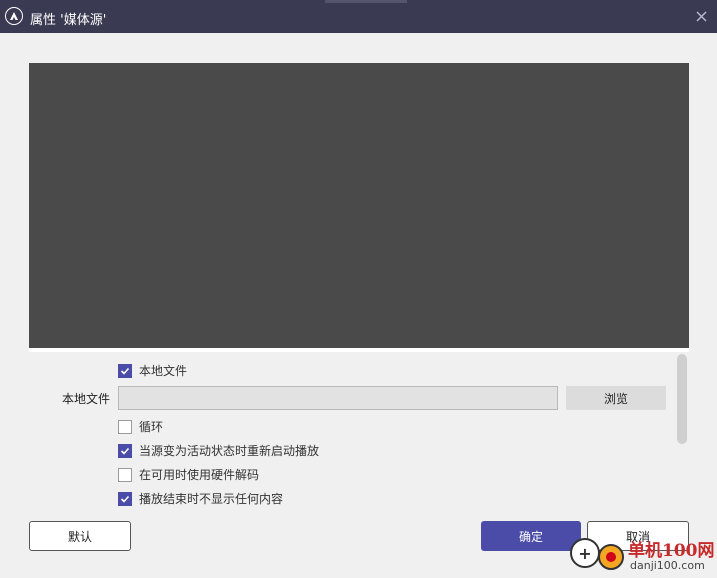  Describe the element at coordinates (14, 16) in the screenshot. I see `obs-logo-icon` at that location.